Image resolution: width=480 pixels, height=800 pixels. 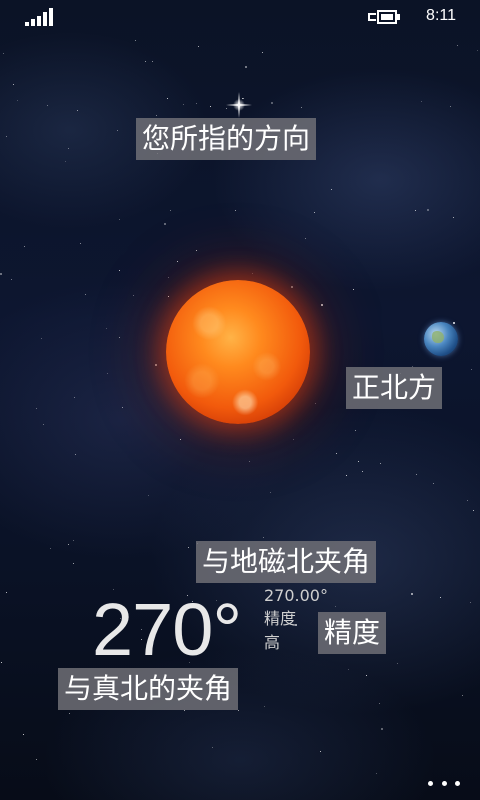 I want to click on true-north-label: 正北方, so click(x=394, y=388).